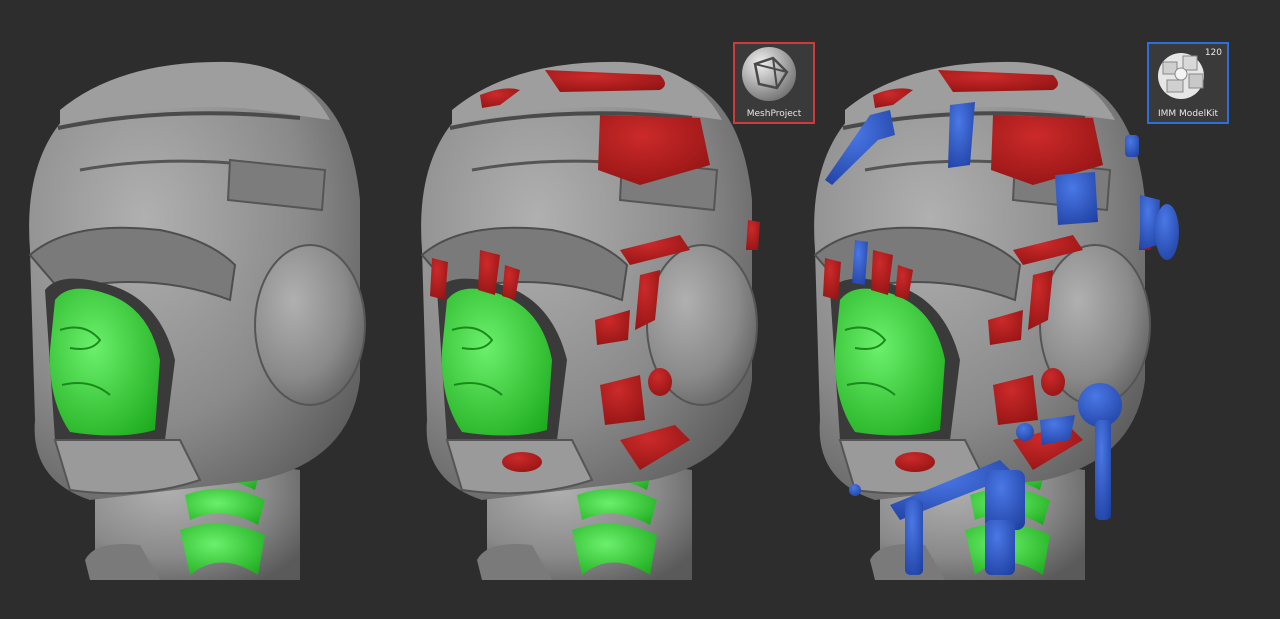  Describe the element at coordinates (1188, 83) in the screenshot. I see `brush-tile-imm-modelkit: 120 IMM ModelKit` at that location.